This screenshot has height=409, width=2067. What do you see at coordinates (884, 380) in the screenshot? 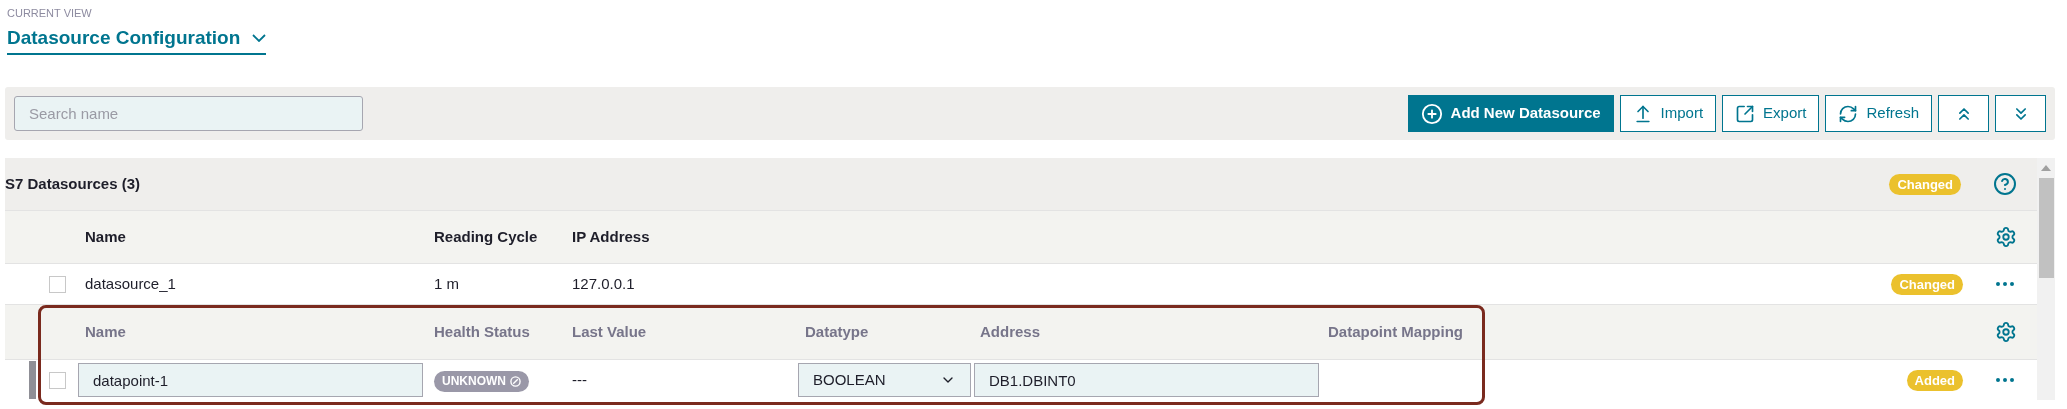
I see `datatype-select: BOOLEAN` at bounding box center [884, 380].